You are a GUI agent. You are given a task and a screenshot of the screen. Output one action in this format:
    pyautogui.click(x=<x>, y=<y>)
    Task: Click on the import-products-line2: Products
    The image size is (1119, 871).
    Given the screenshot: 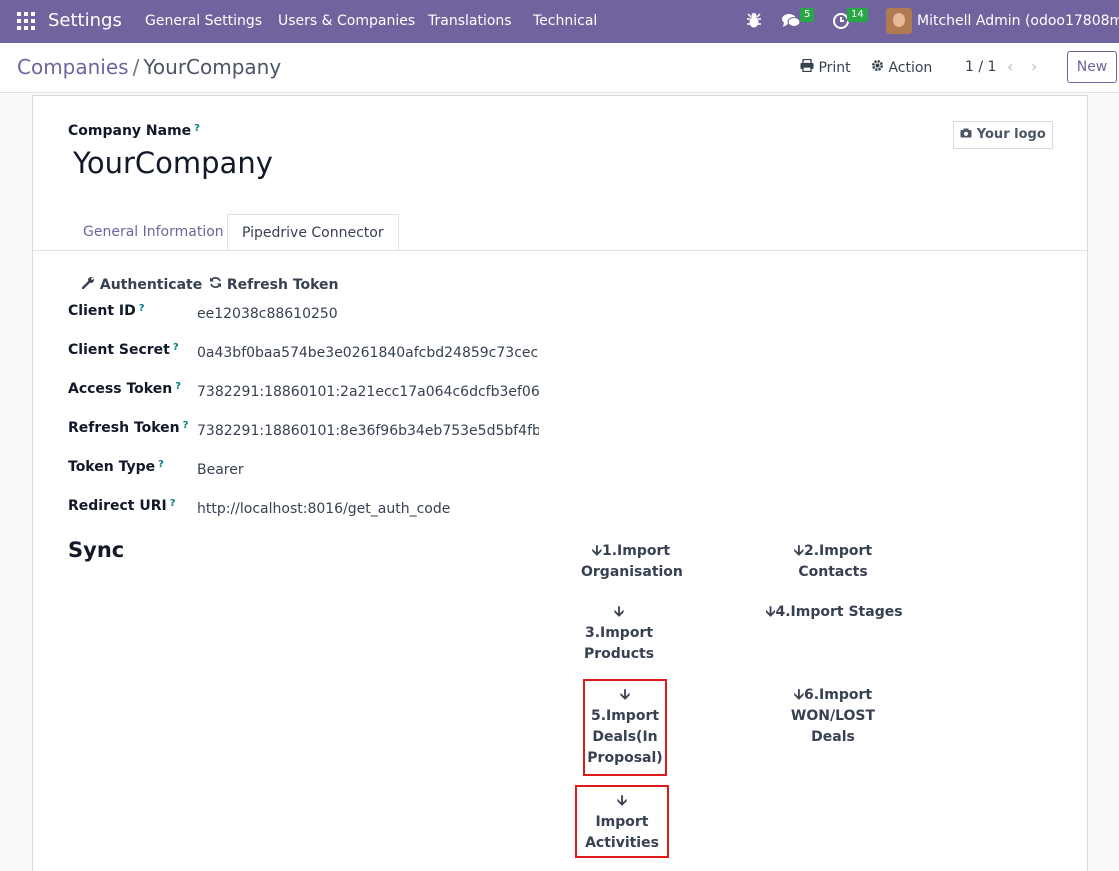 What is the action you would take?
    pyautogui.click(x=619, y=654)
    